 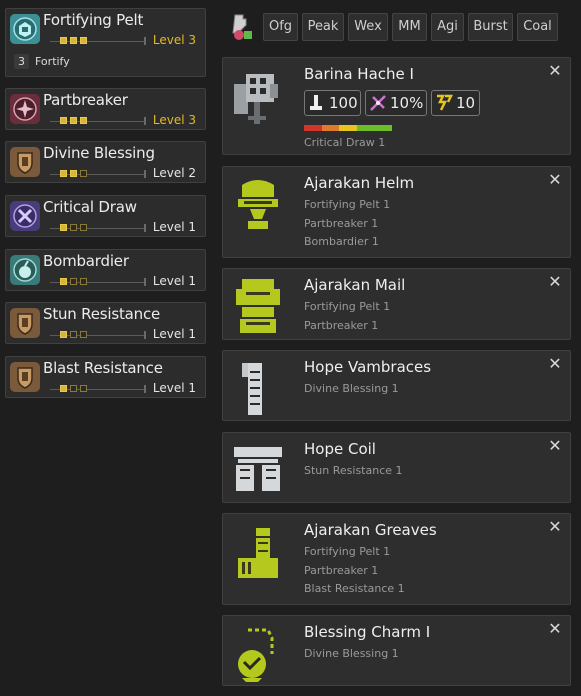 I want to click on gear-card-charm: Blessing Charm I ✕ Divine Blessing 1, so click(x=396, y=650).